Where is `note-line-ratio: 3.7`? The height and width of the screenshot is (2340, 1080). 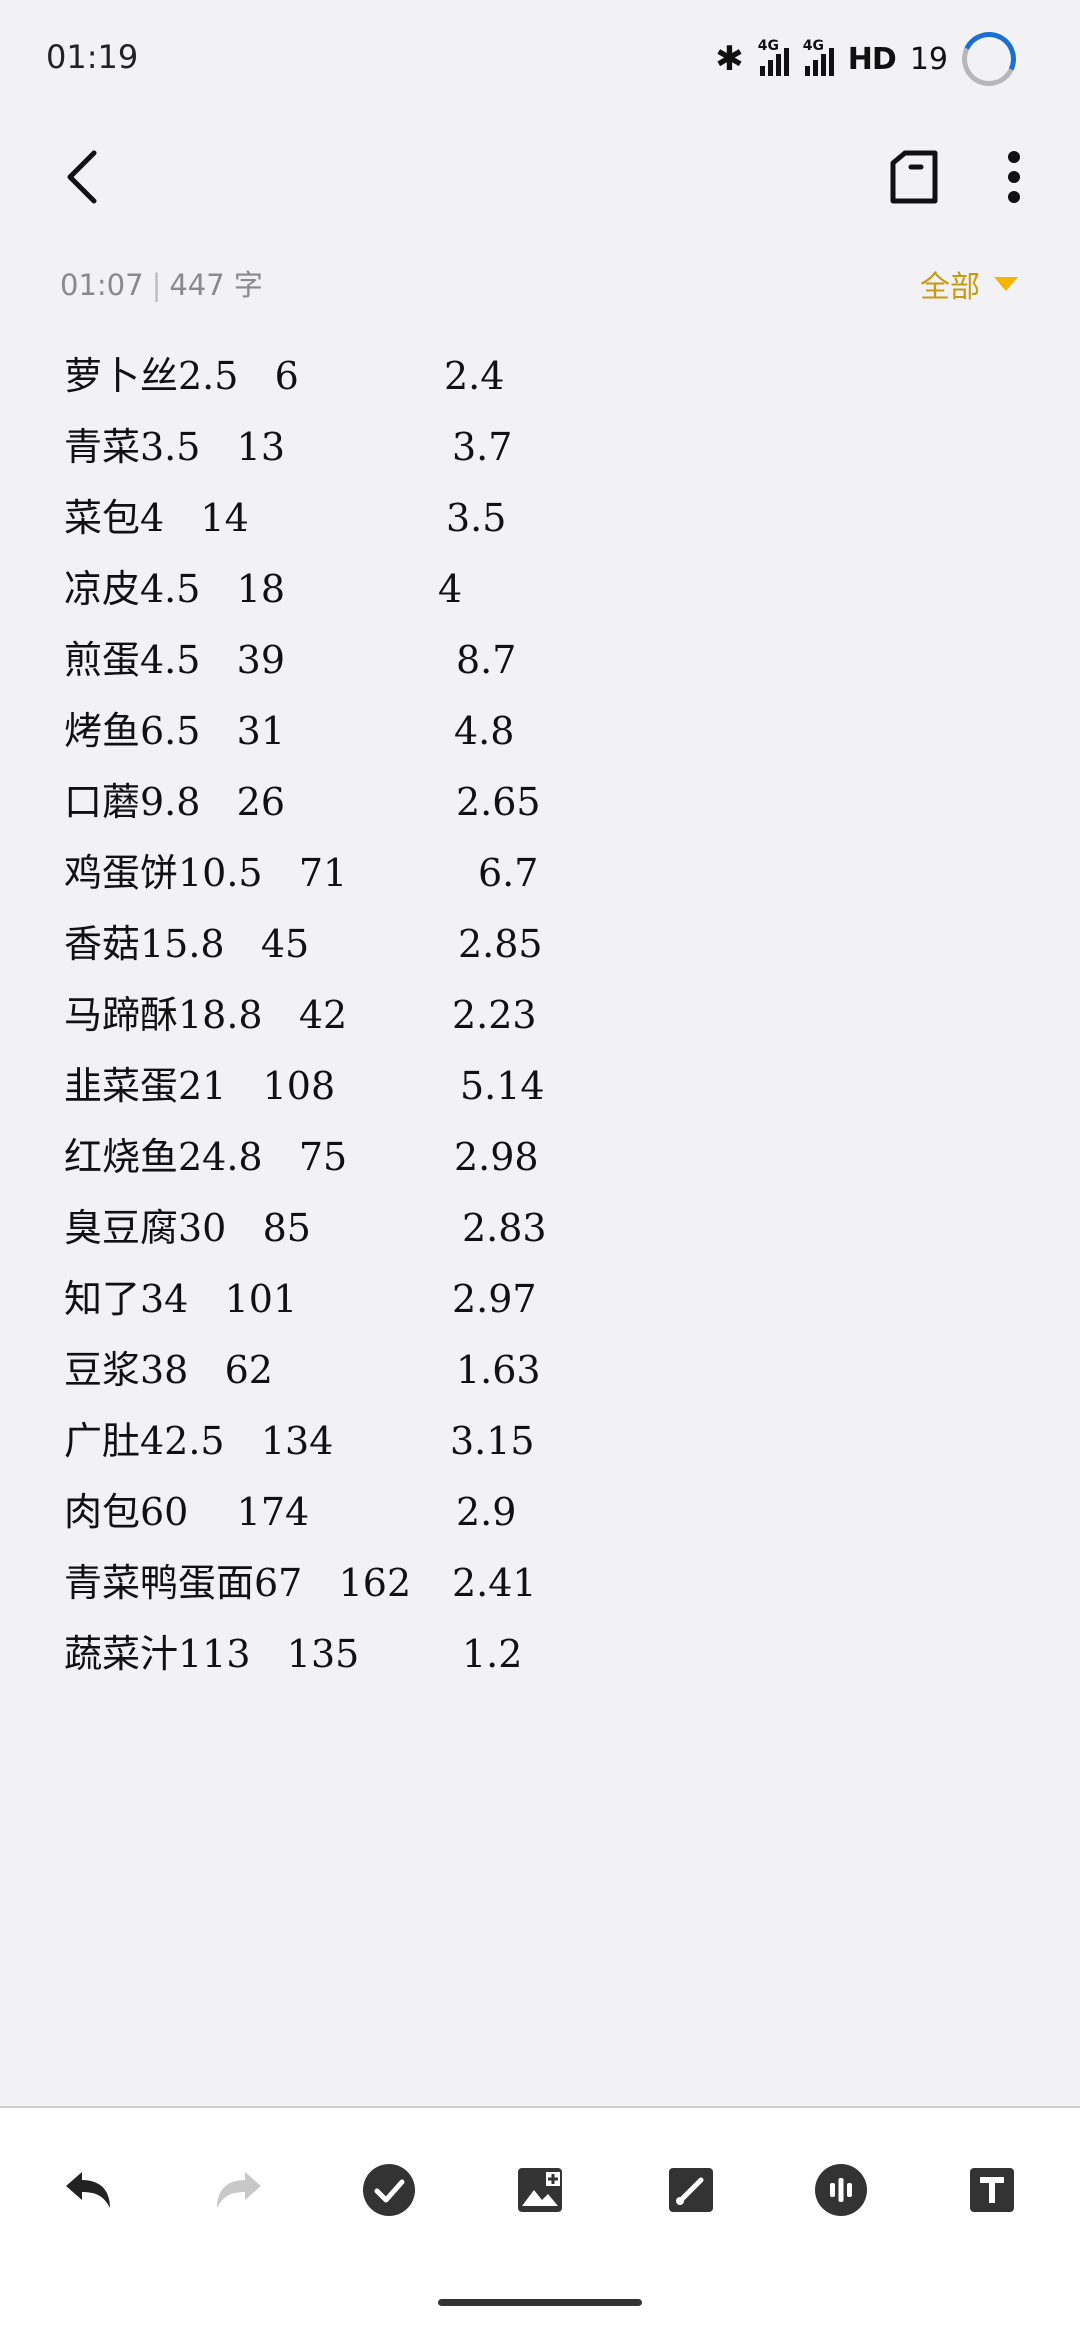 note-line-ratio: 3.7 is located at coordinates (482, 447).